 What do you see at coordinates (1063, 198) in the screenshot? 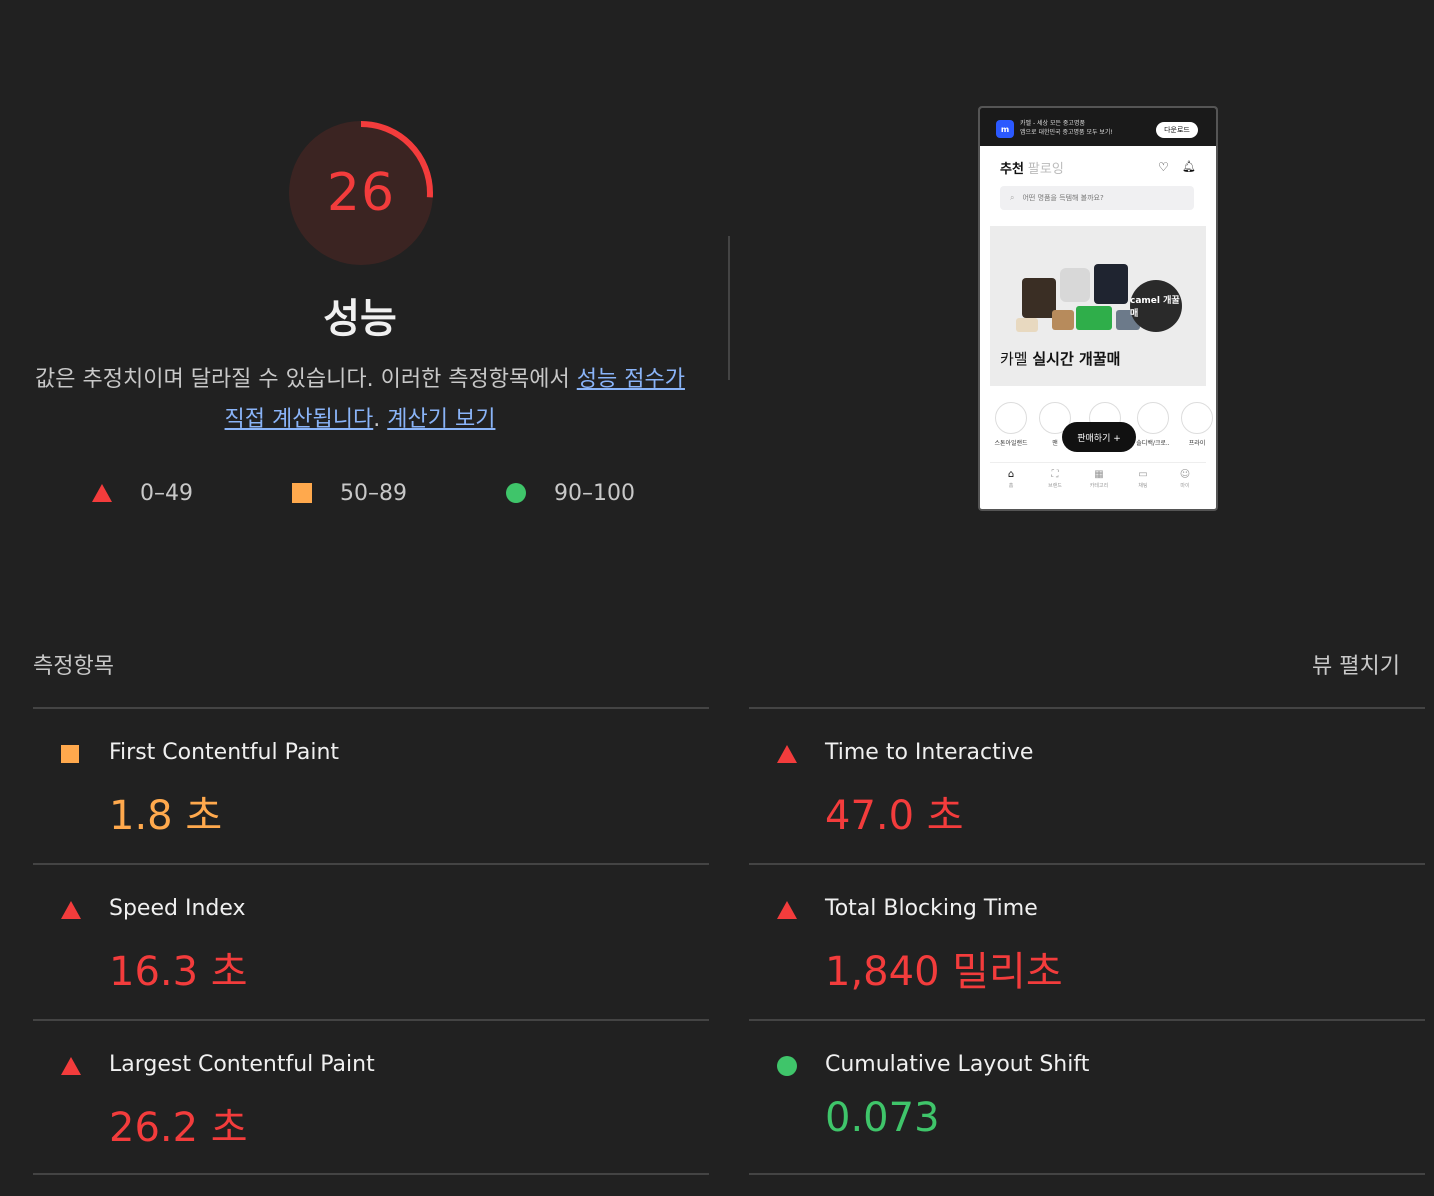
I see `search-placeholder: 어떤 명품을 득템해 볼까요?` at bounding box center [1063, 198].